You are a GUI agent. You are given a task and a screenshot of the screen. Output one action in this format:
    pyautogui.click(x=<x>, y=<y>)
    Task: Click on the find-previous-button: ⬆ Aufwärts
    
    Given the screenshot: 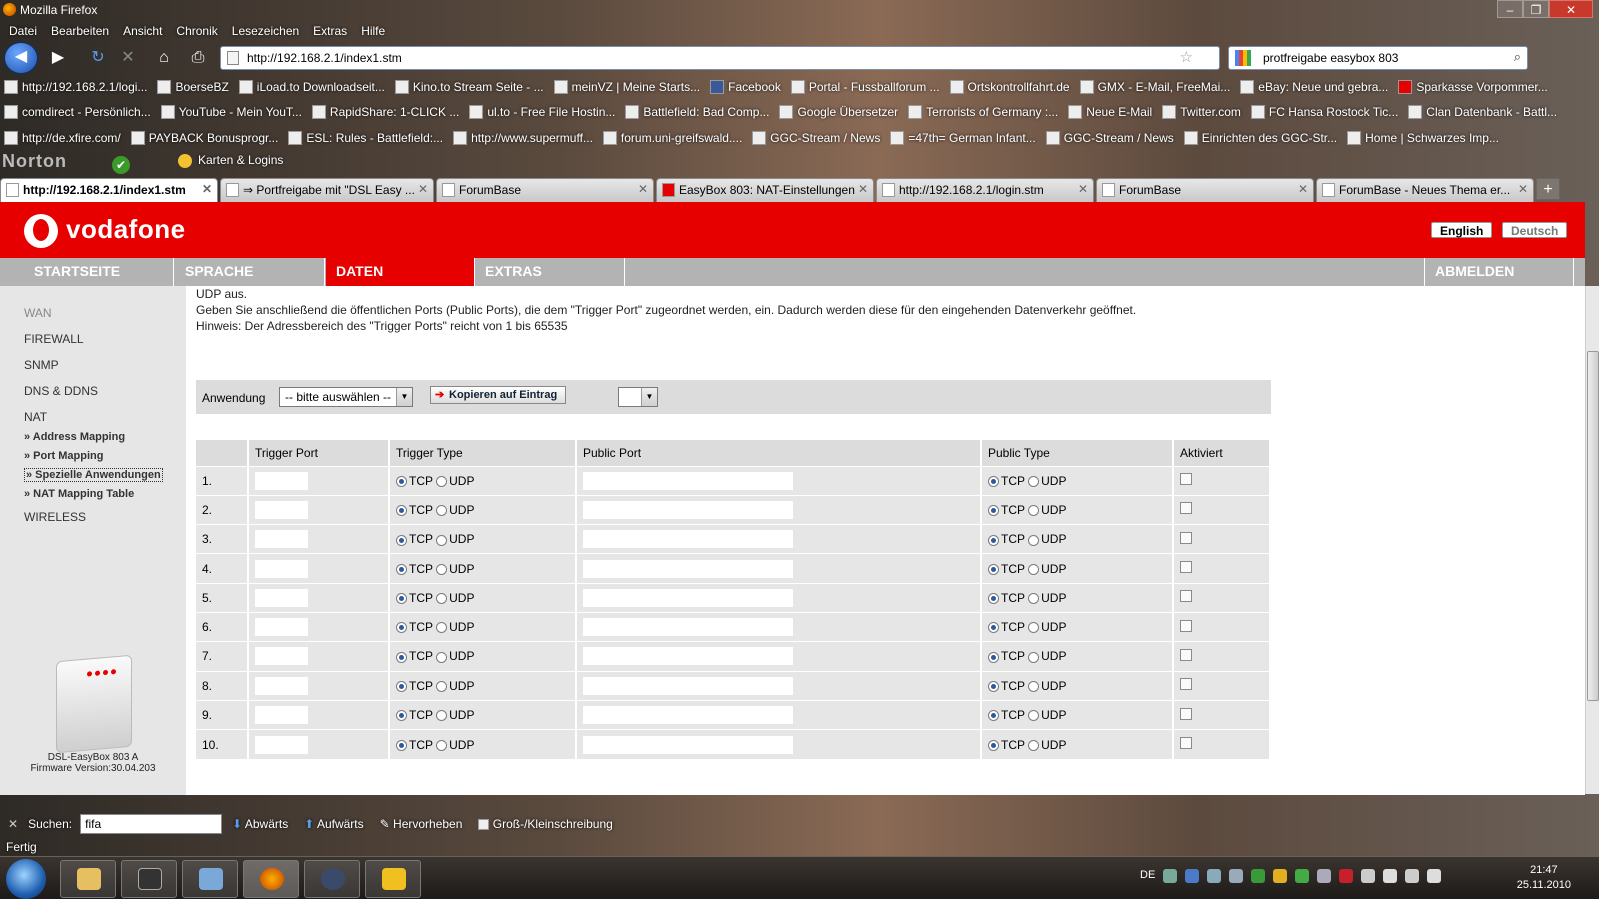 What is the action you would take?
    pyautogui.click(x=333, y=824)
    